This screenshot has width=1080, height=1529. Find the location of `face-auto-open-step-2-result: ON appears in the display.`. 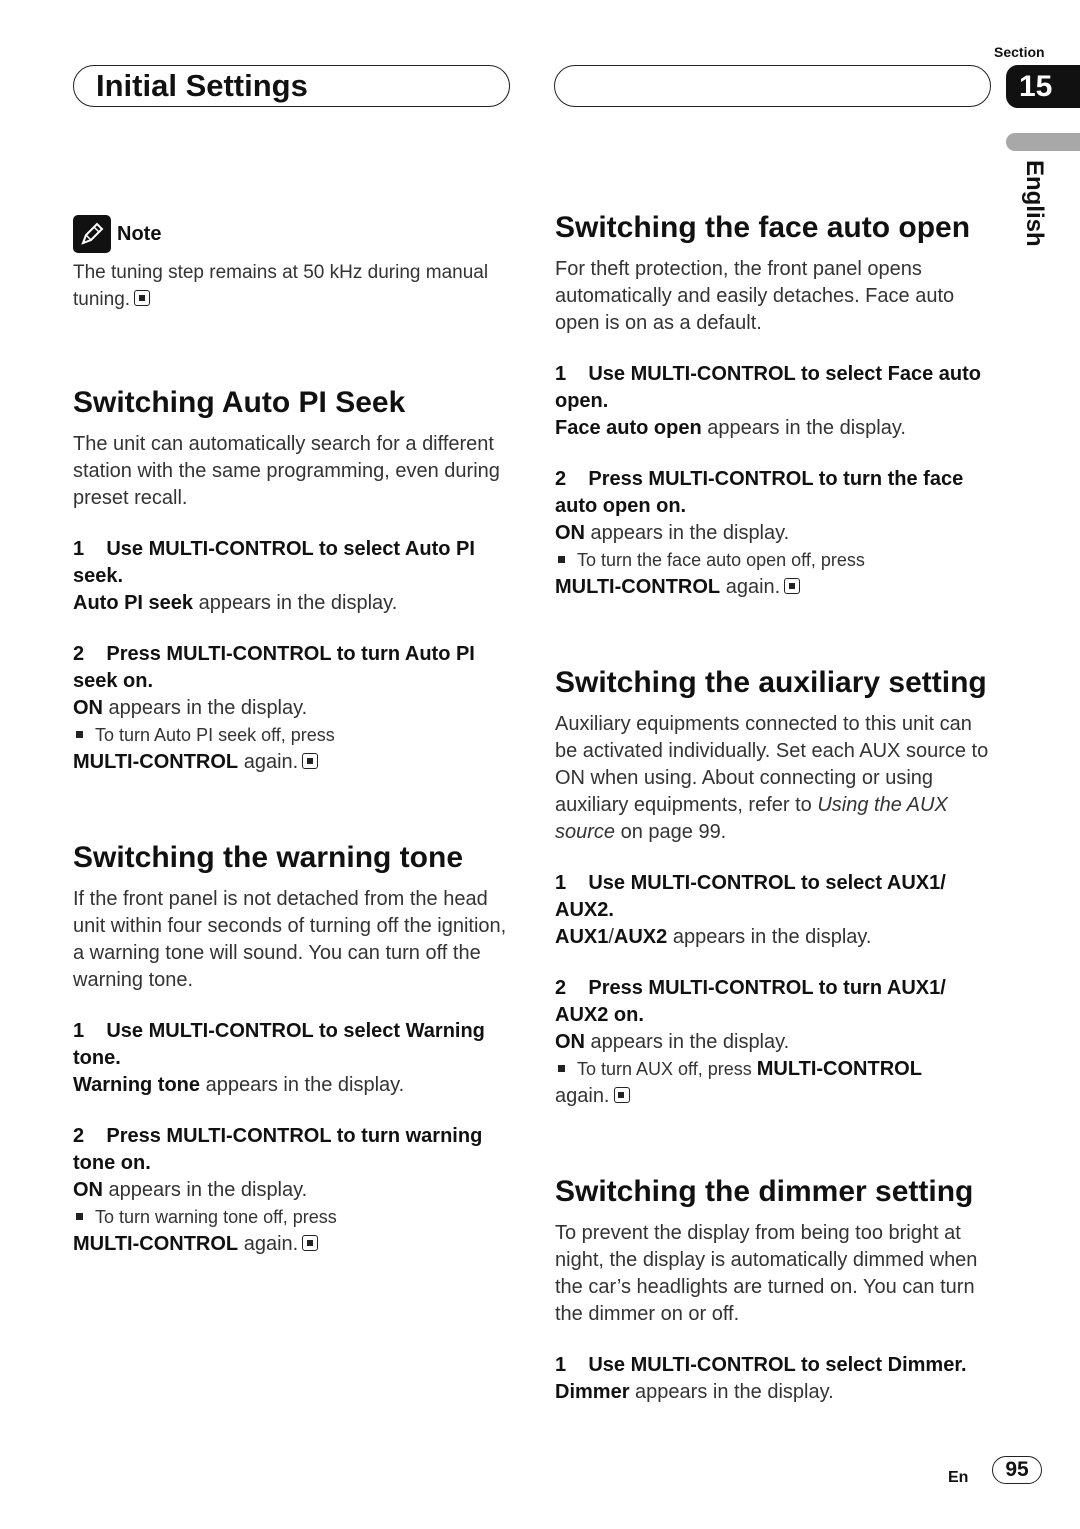

face-auto-open-step-2-result: ON appears in the display. is located at coordinates (775, 533).